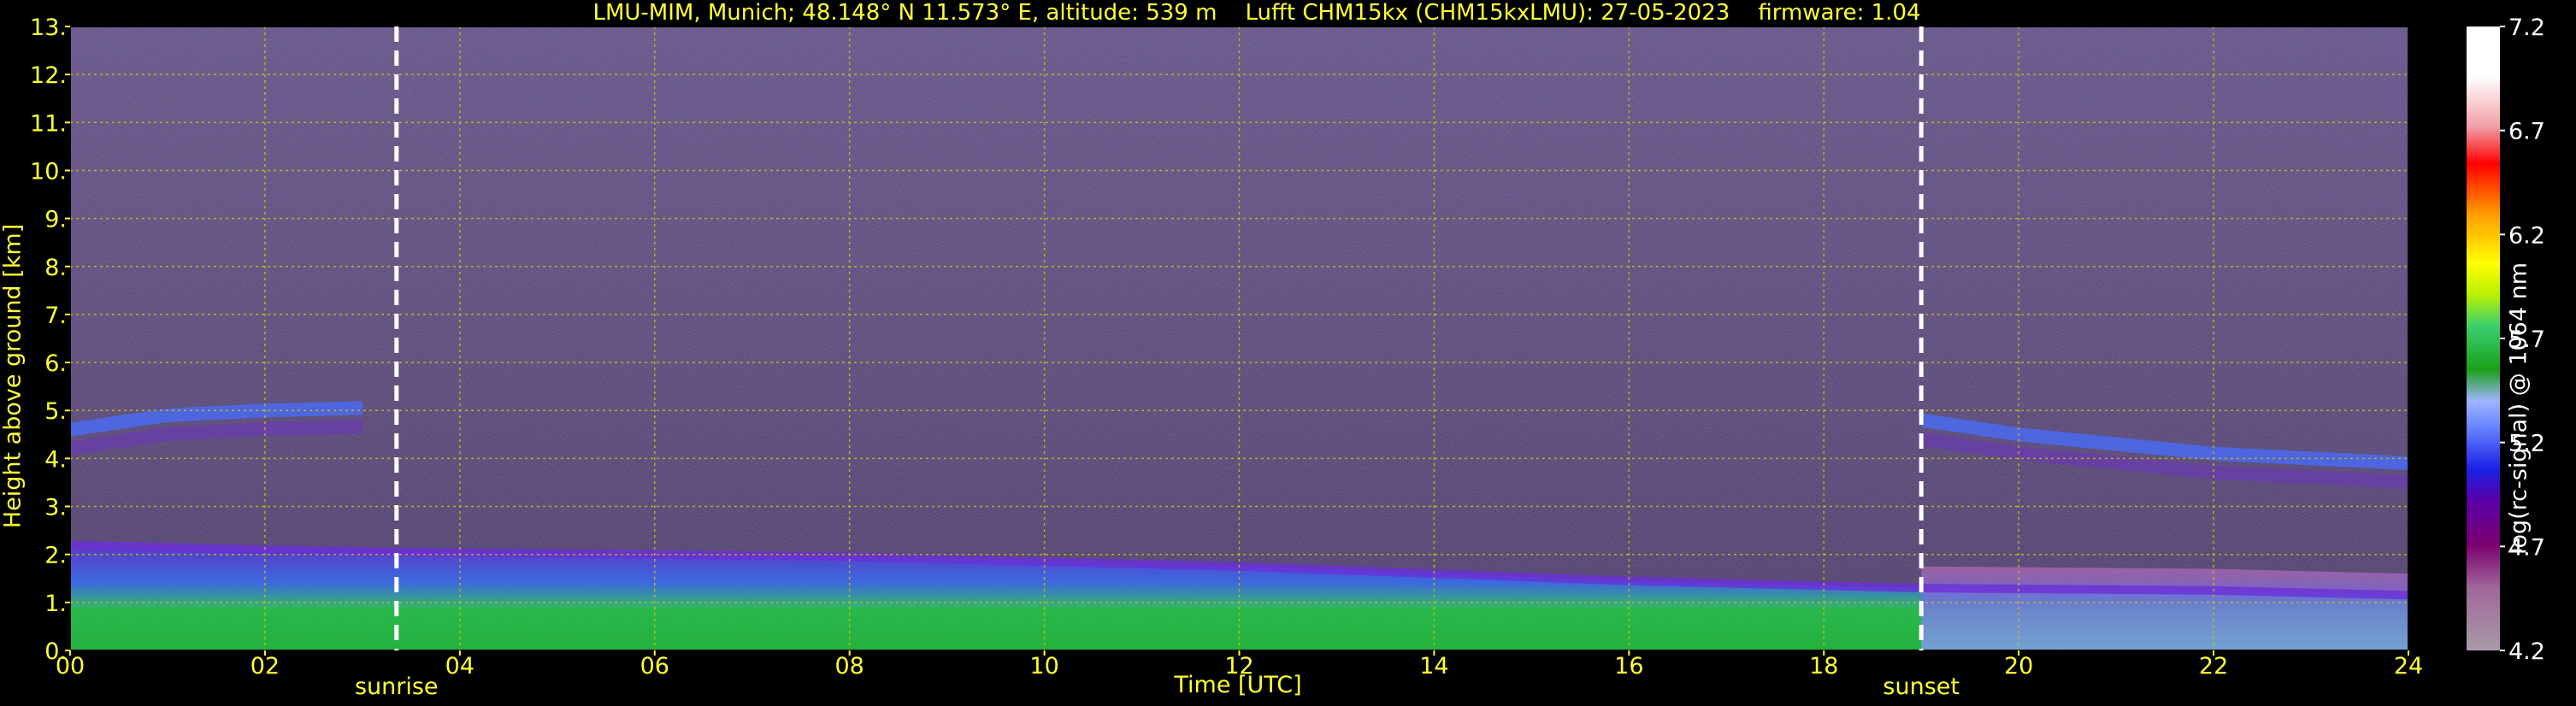 The width and height of the screenshot is (2576, 706). I want to click on colorbar-tick-label: 4.2, so click(2526, 651).